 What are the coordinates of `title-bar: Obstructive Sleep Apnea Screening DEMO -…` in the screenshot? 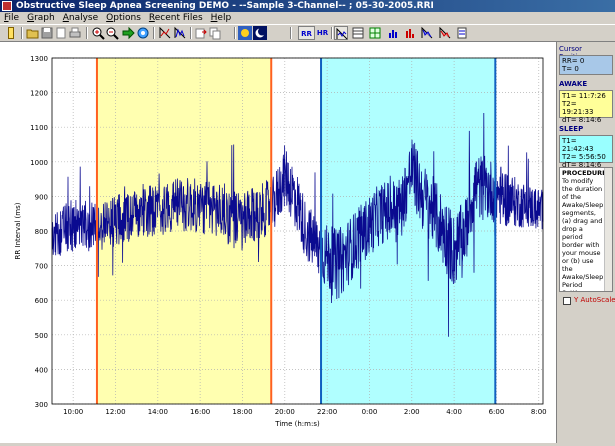 It's located at (307, 6).